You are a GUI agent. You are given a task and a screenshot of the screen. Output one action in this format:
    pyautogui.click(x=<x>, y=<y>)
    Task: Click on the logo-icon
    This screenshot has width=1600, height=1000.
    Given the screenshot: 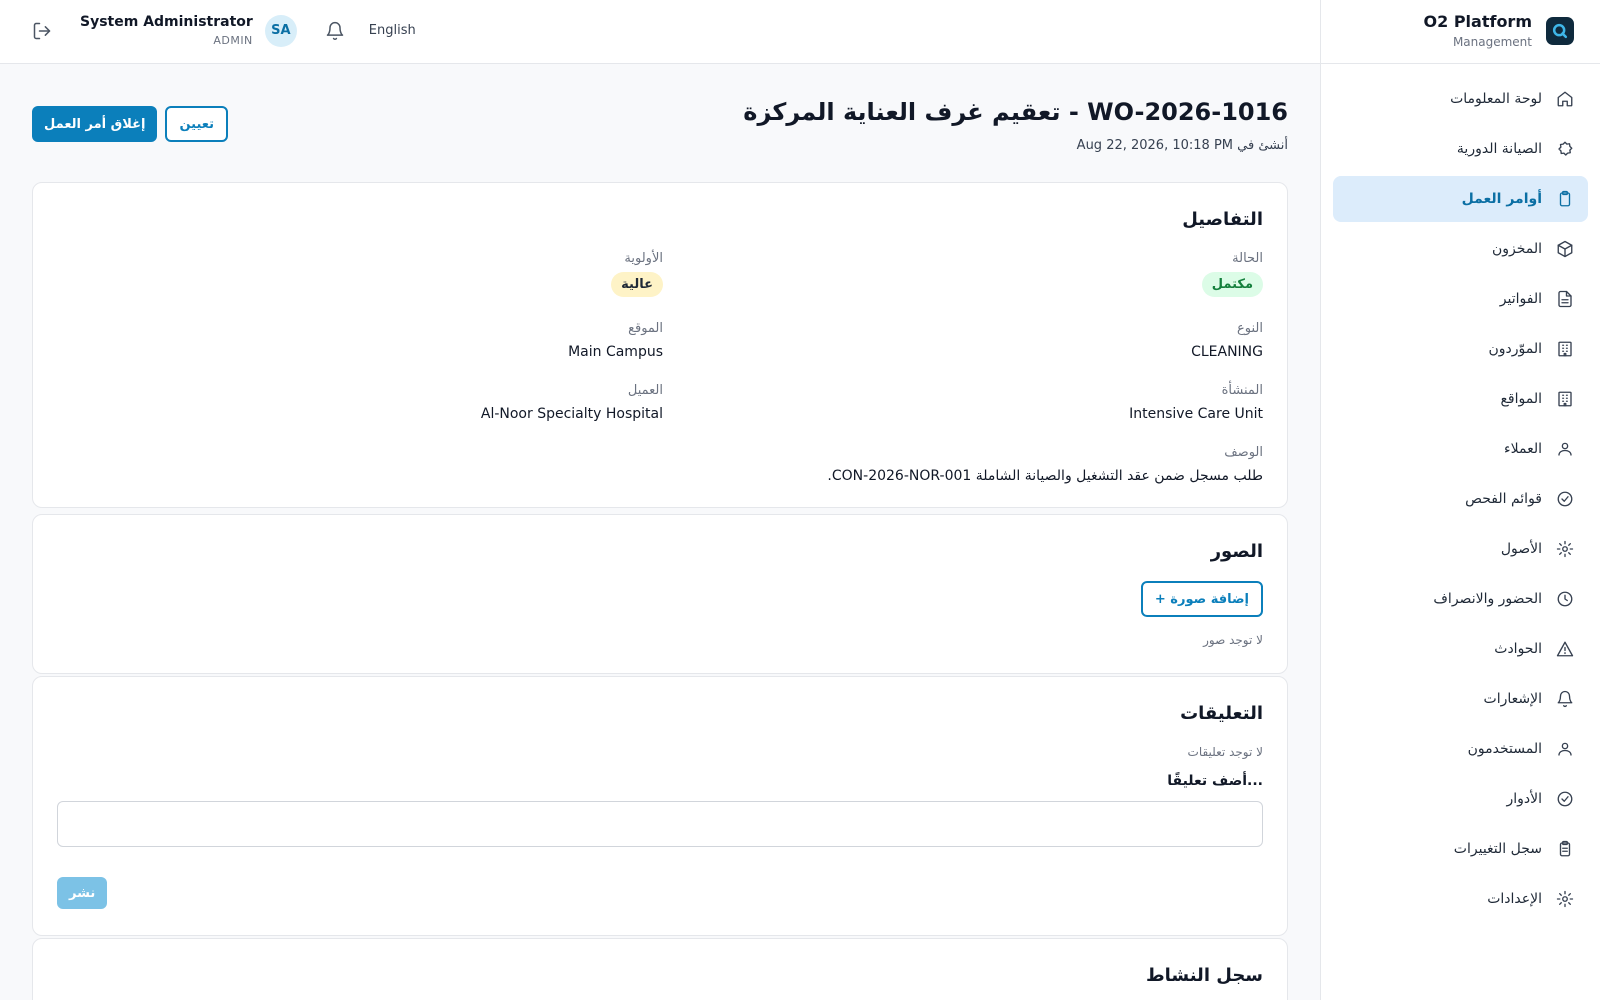 What is the action you would take?
    pyautogui.click(x=1560, y=30)
    